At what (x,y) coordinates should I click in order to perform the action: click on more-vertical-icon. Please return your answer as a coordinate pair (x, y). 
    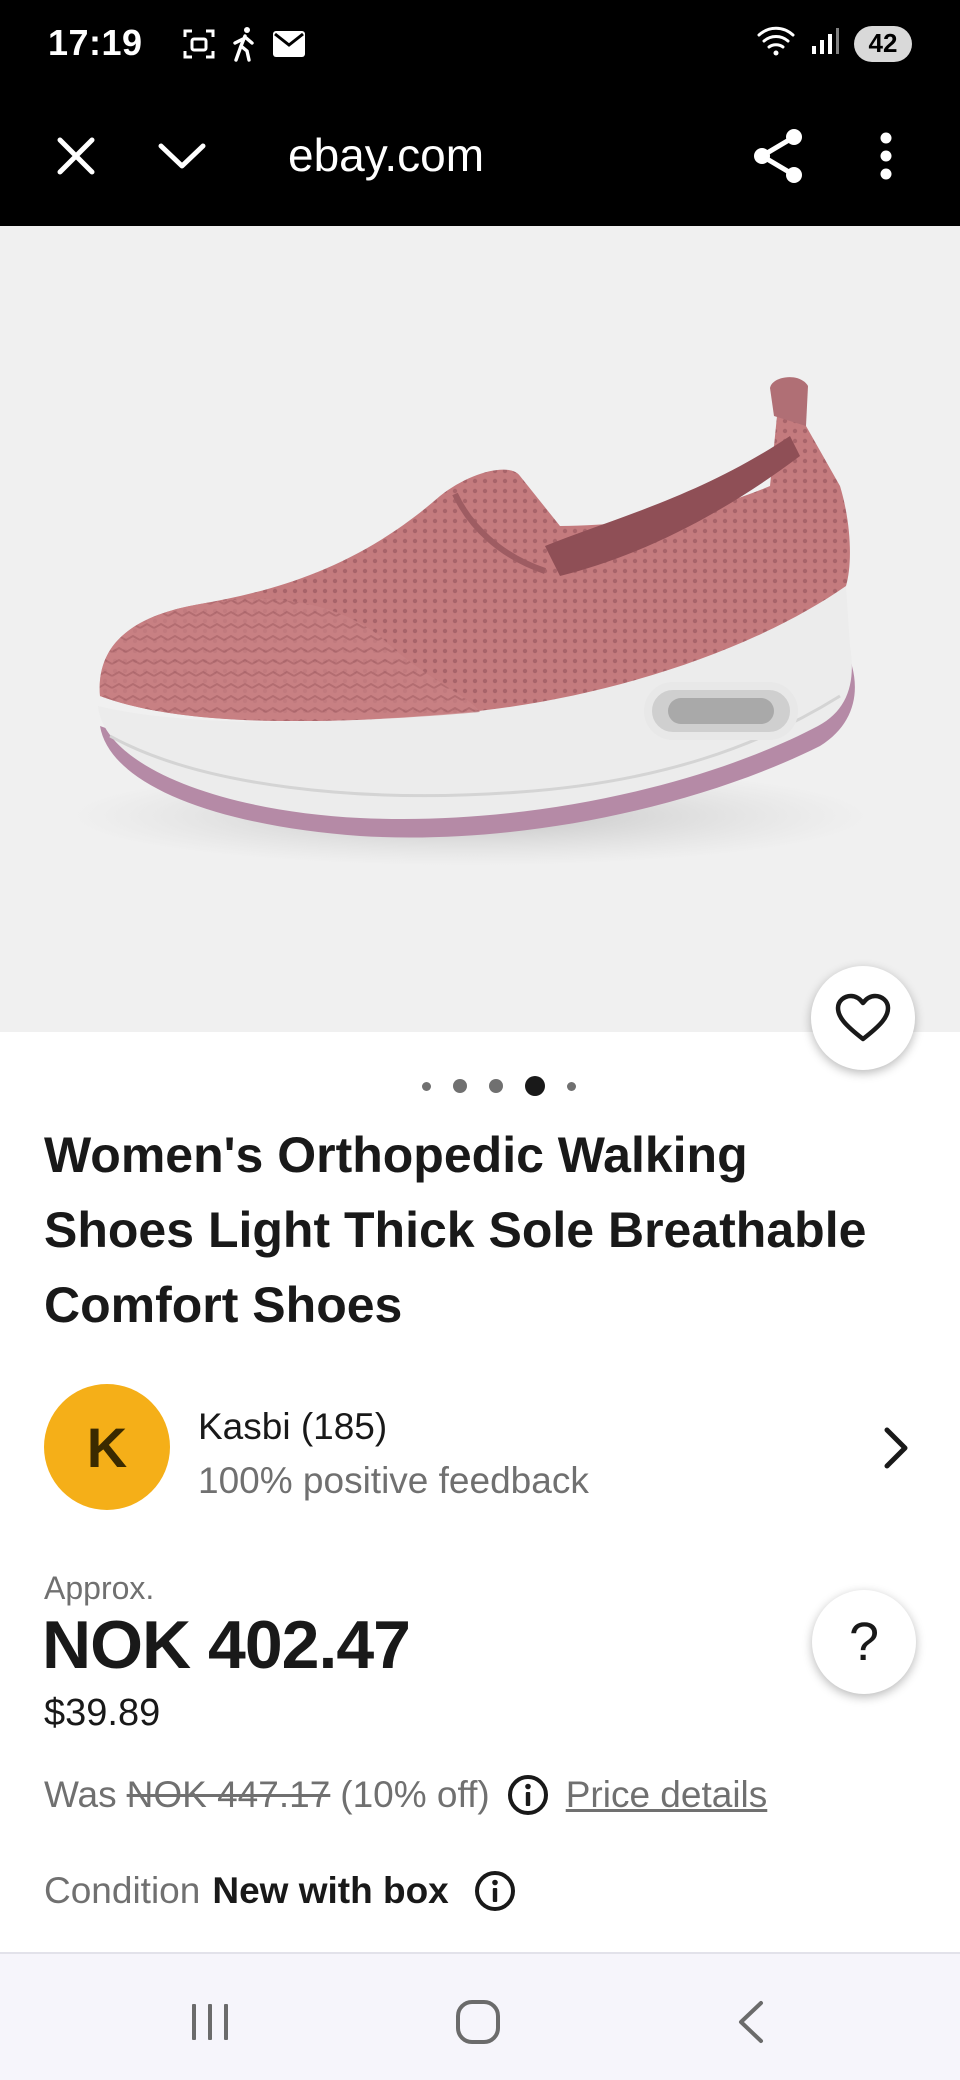
    Looking at the image, I should click on (886, 156).